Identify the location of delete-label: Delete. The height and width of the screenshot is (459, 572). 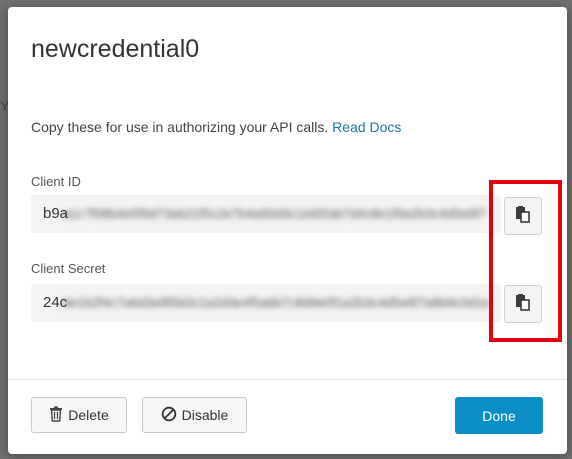
(88, 415).